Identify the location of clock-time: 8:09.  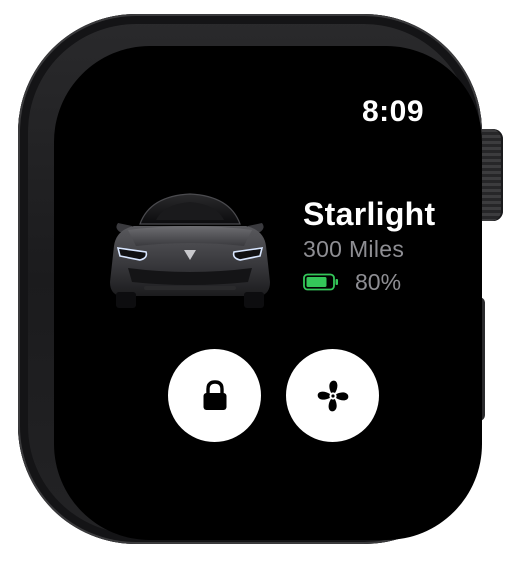
(392, 111).